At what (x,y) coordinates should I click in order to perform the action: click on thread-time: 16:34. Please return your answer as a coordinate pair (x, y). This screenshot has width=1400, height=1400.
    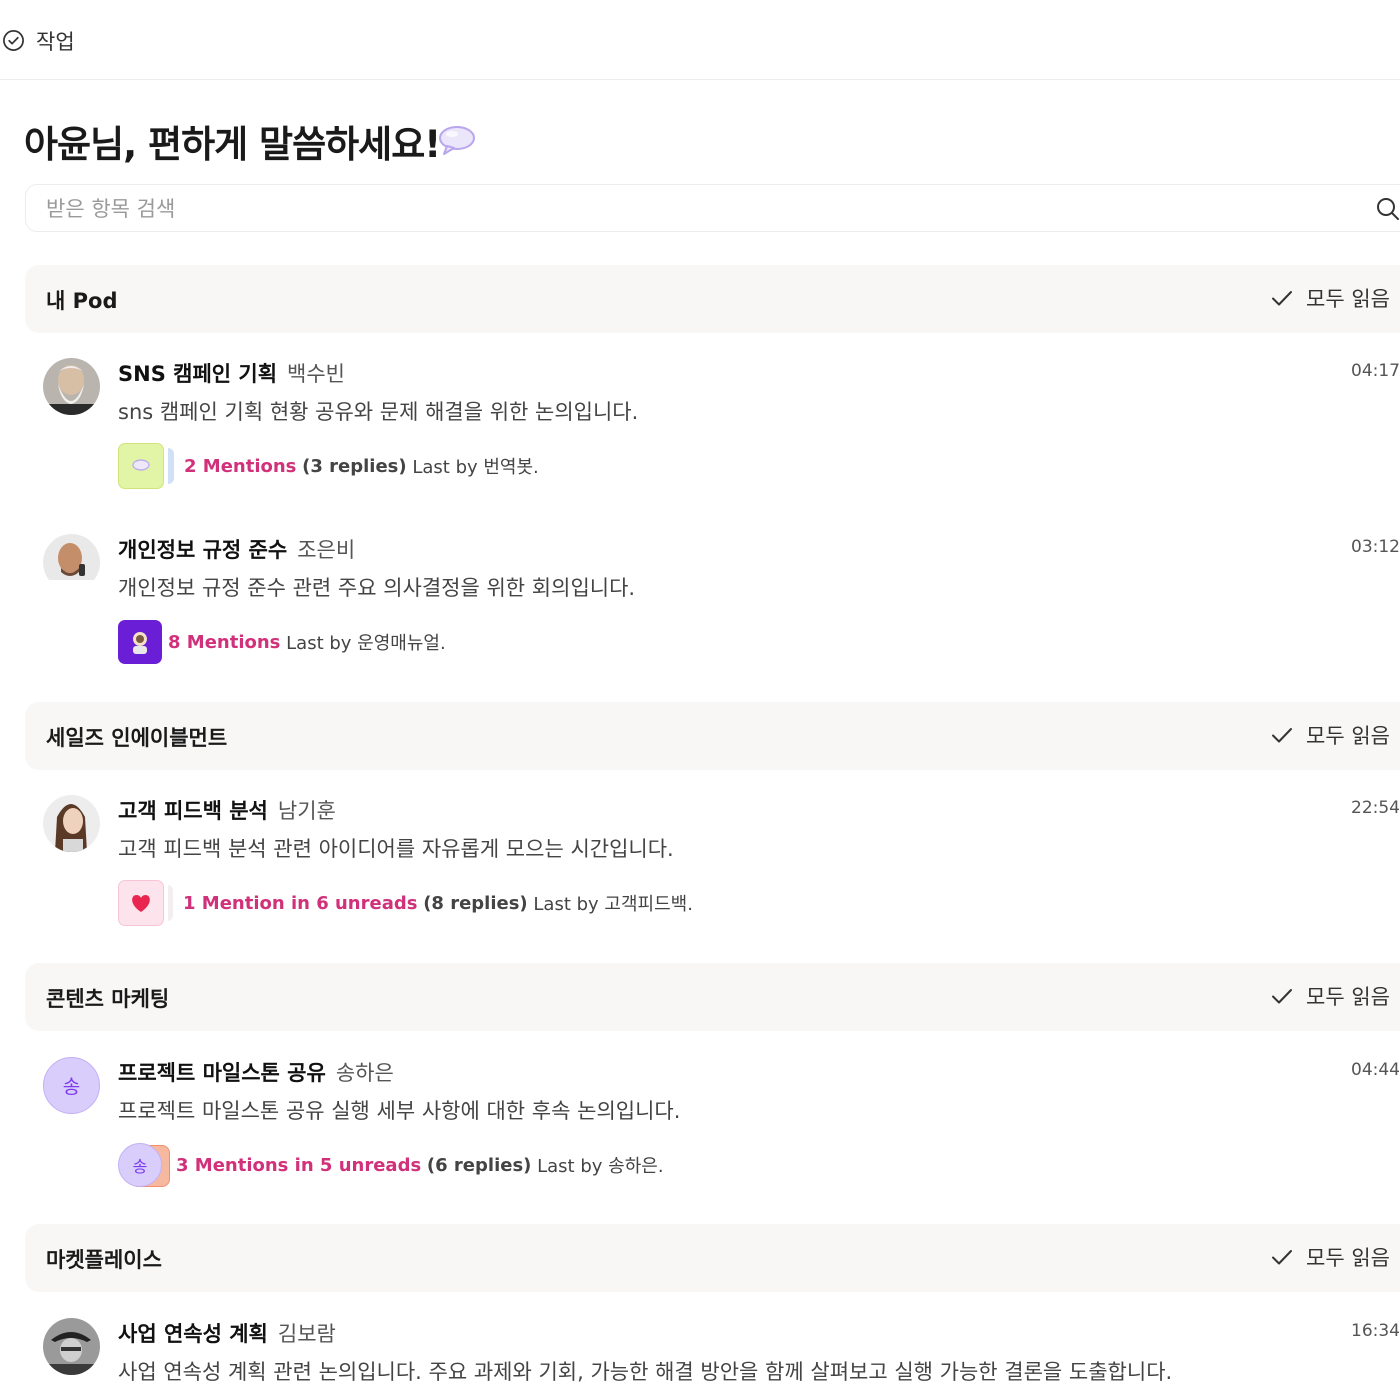
    Looking at the image, I should click on (1375, 1331).